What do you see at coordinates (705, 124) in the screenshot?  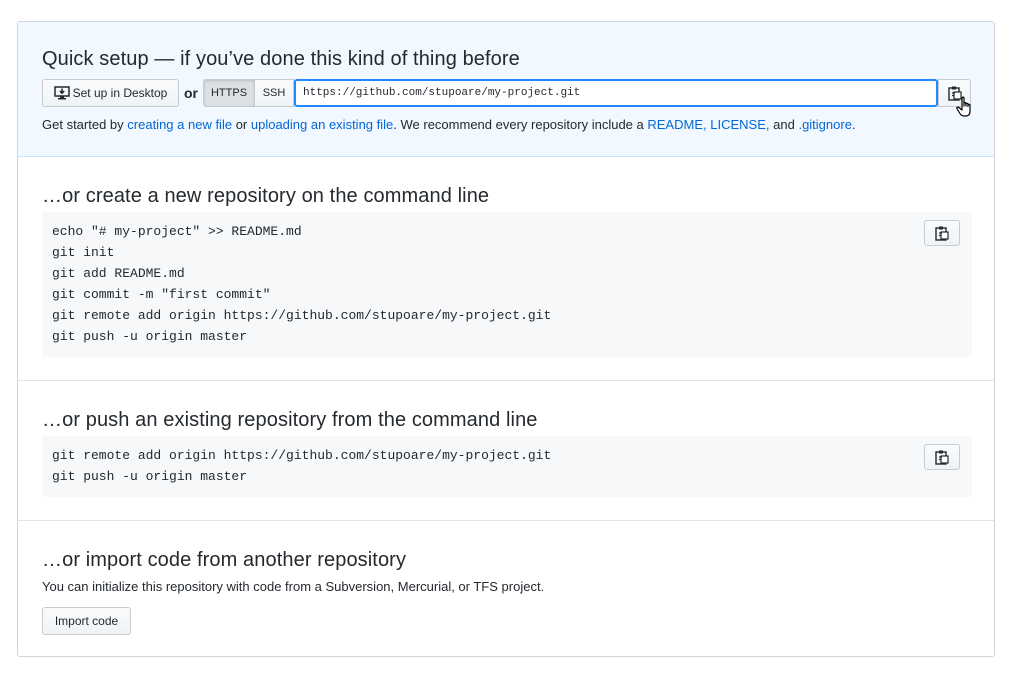 I see `hint-comma: ,` at bounding box center [705, 124].